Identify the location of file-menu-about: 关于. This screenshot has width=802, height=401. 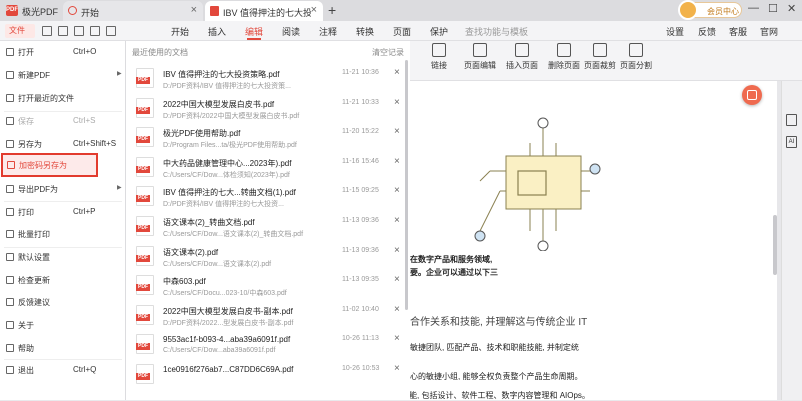
(63, 325).